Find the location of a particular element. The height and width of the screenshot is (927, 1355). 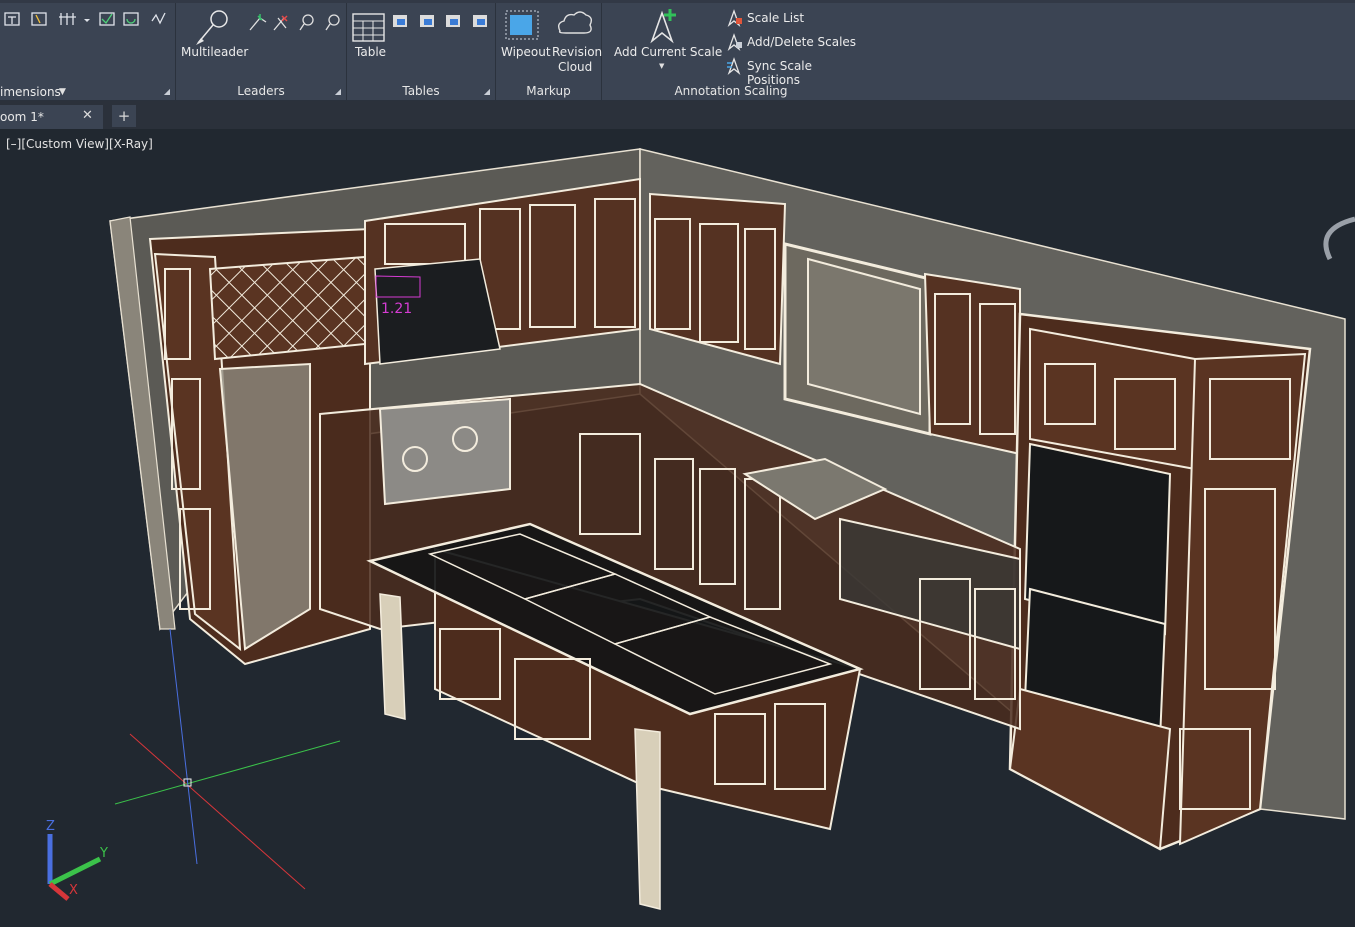

dimensions-panel-title: imensions is located at coordinates (30, 92).